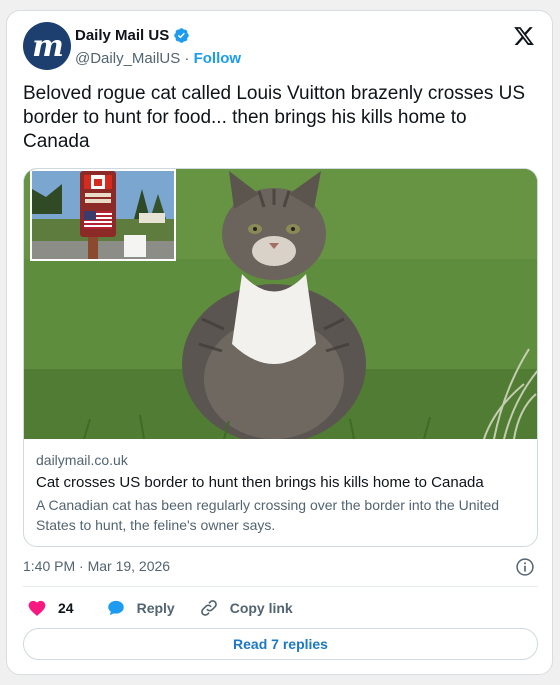 The image size is (560, 685). Describe the element at coordinates (115, 608) in the screenshot. I see `reply-bubble-icon` at that location.